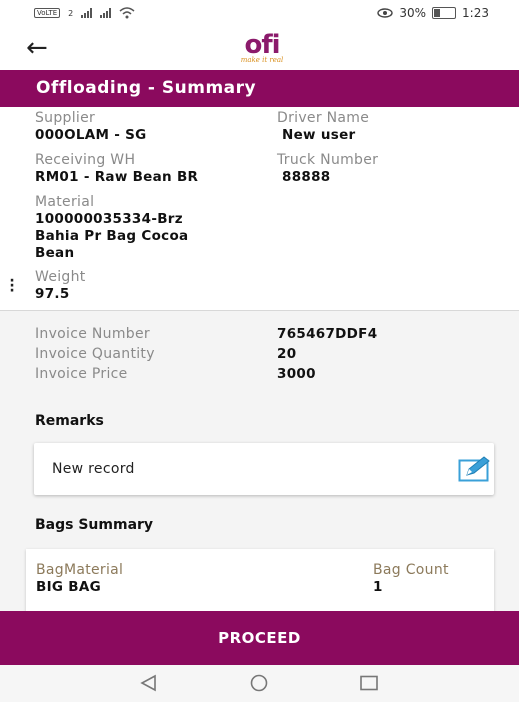  What do you see at coordinates (94, 525) in the screenshot?
I see `bags-summary-title: Bags Summary` at bounding box center [94, 525].